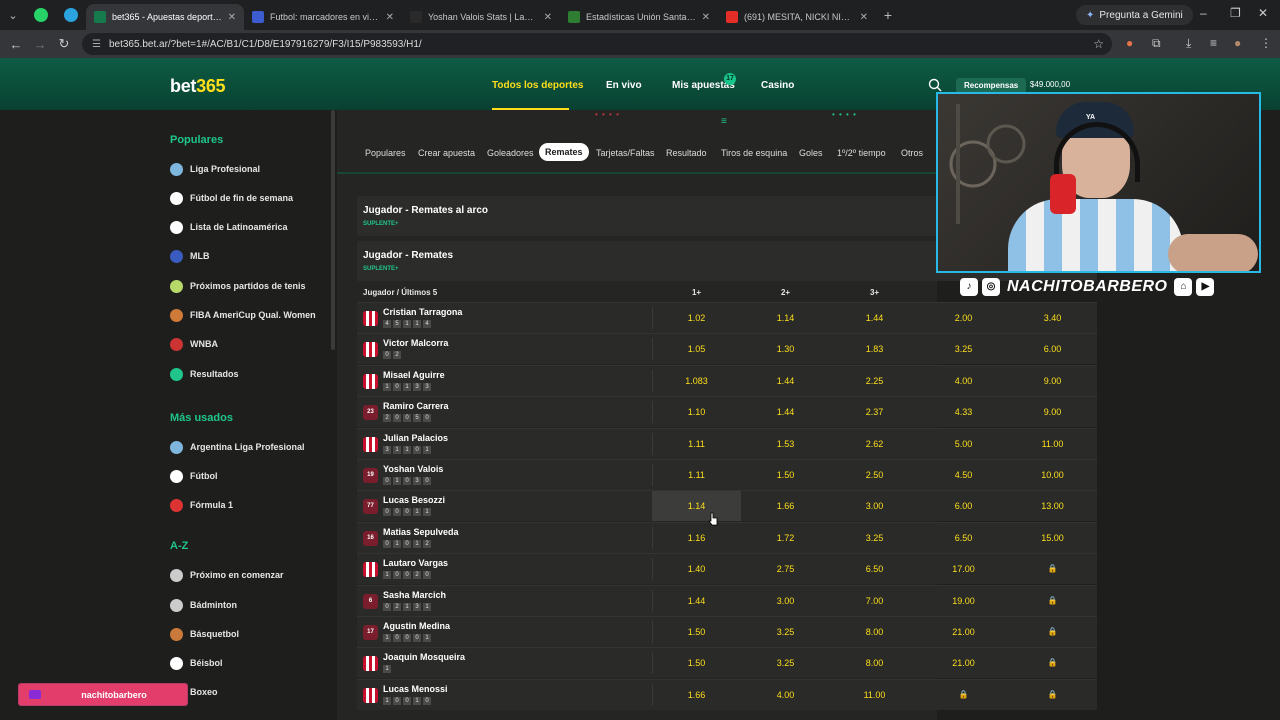 Image resolution: width=1280 pixels, height=720 pixels. What do you see at coordinates (696, 475) in the screenshot?
I see `odds-button: 1.11` at bounding box center [696, 475].